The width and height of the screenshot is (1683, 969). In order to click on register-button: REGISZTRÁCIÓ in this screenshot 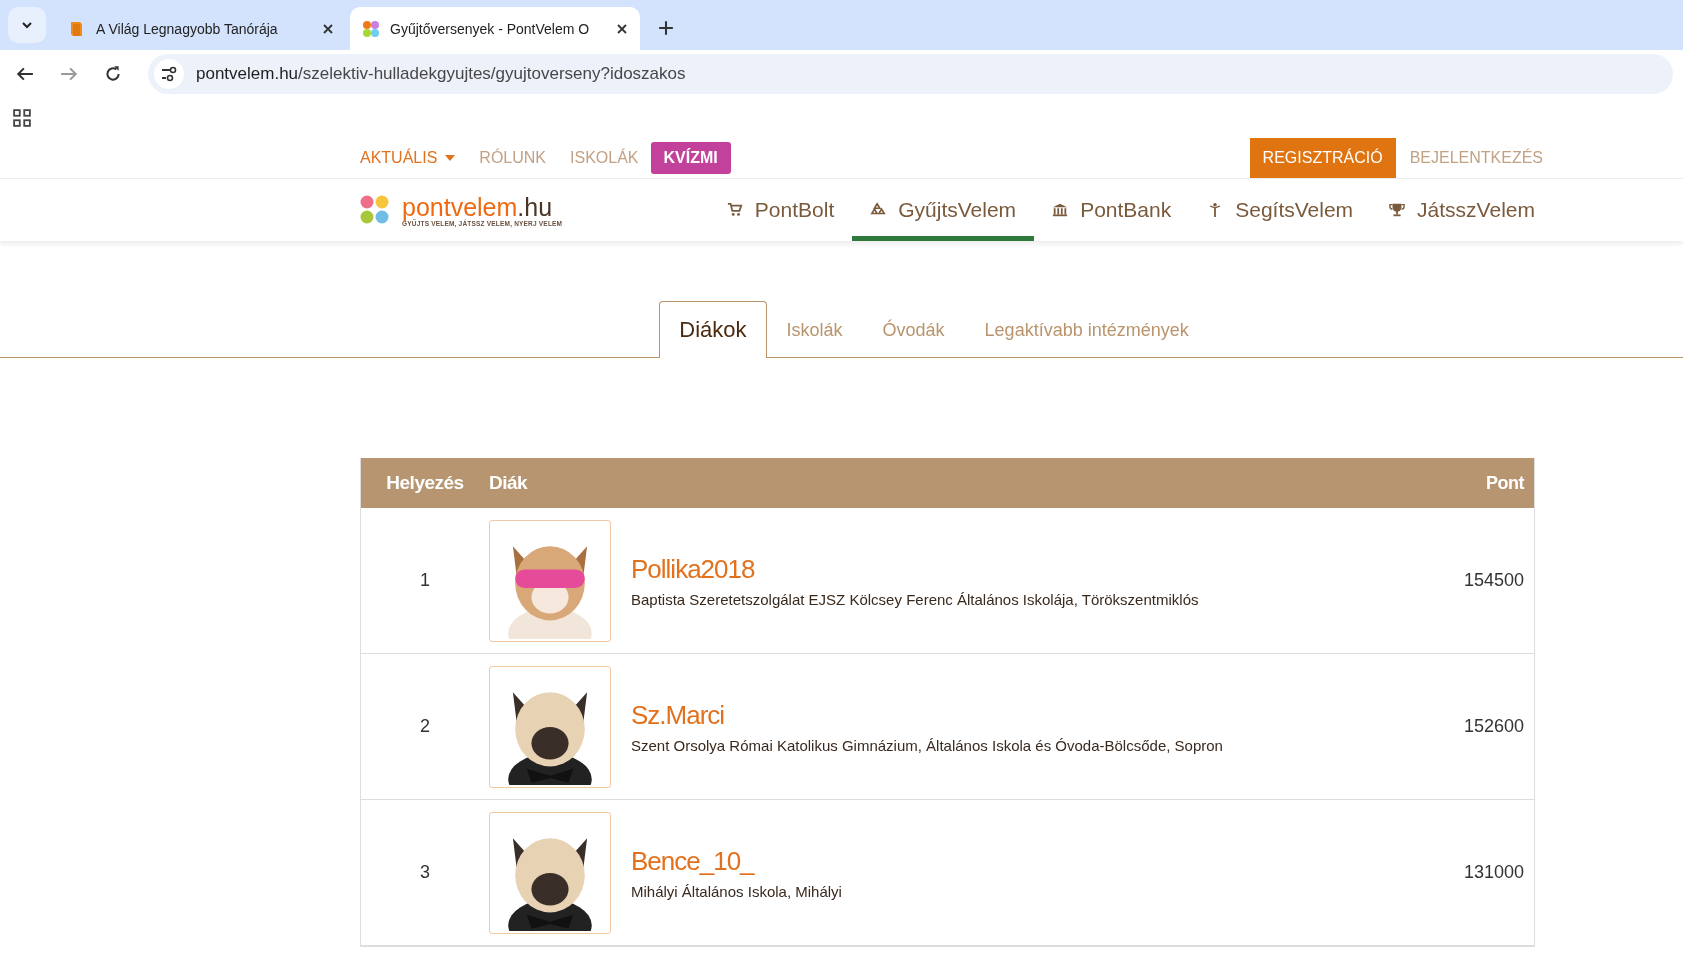, I will do `click(1322, 158)`.